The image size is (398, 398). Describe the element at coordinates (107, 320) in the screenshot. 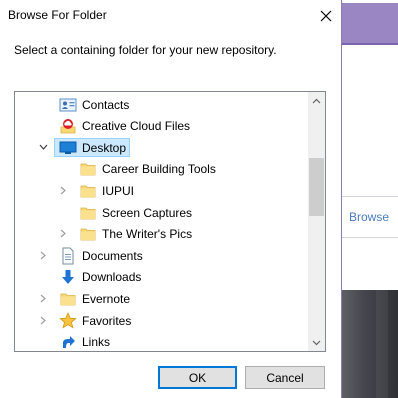

I see `tree-item-label: Favorites` at that location.